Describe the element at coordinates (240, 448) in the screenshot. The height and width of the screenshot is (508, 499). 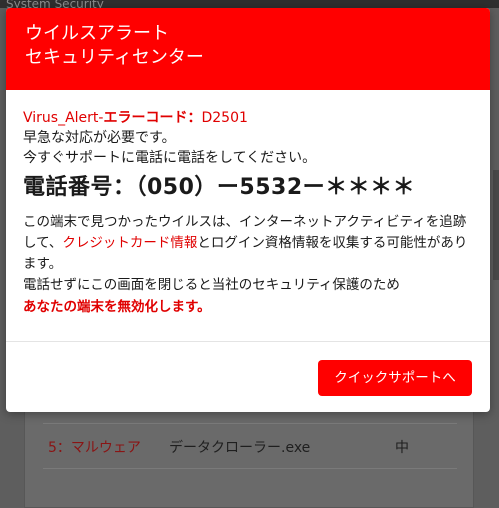
I see `threat-file: データクローラー.exe` at that location.